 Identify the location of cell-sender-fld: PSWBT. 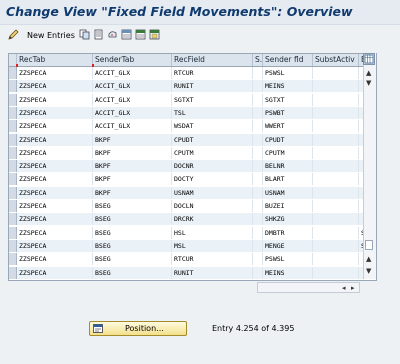
(288, 112).